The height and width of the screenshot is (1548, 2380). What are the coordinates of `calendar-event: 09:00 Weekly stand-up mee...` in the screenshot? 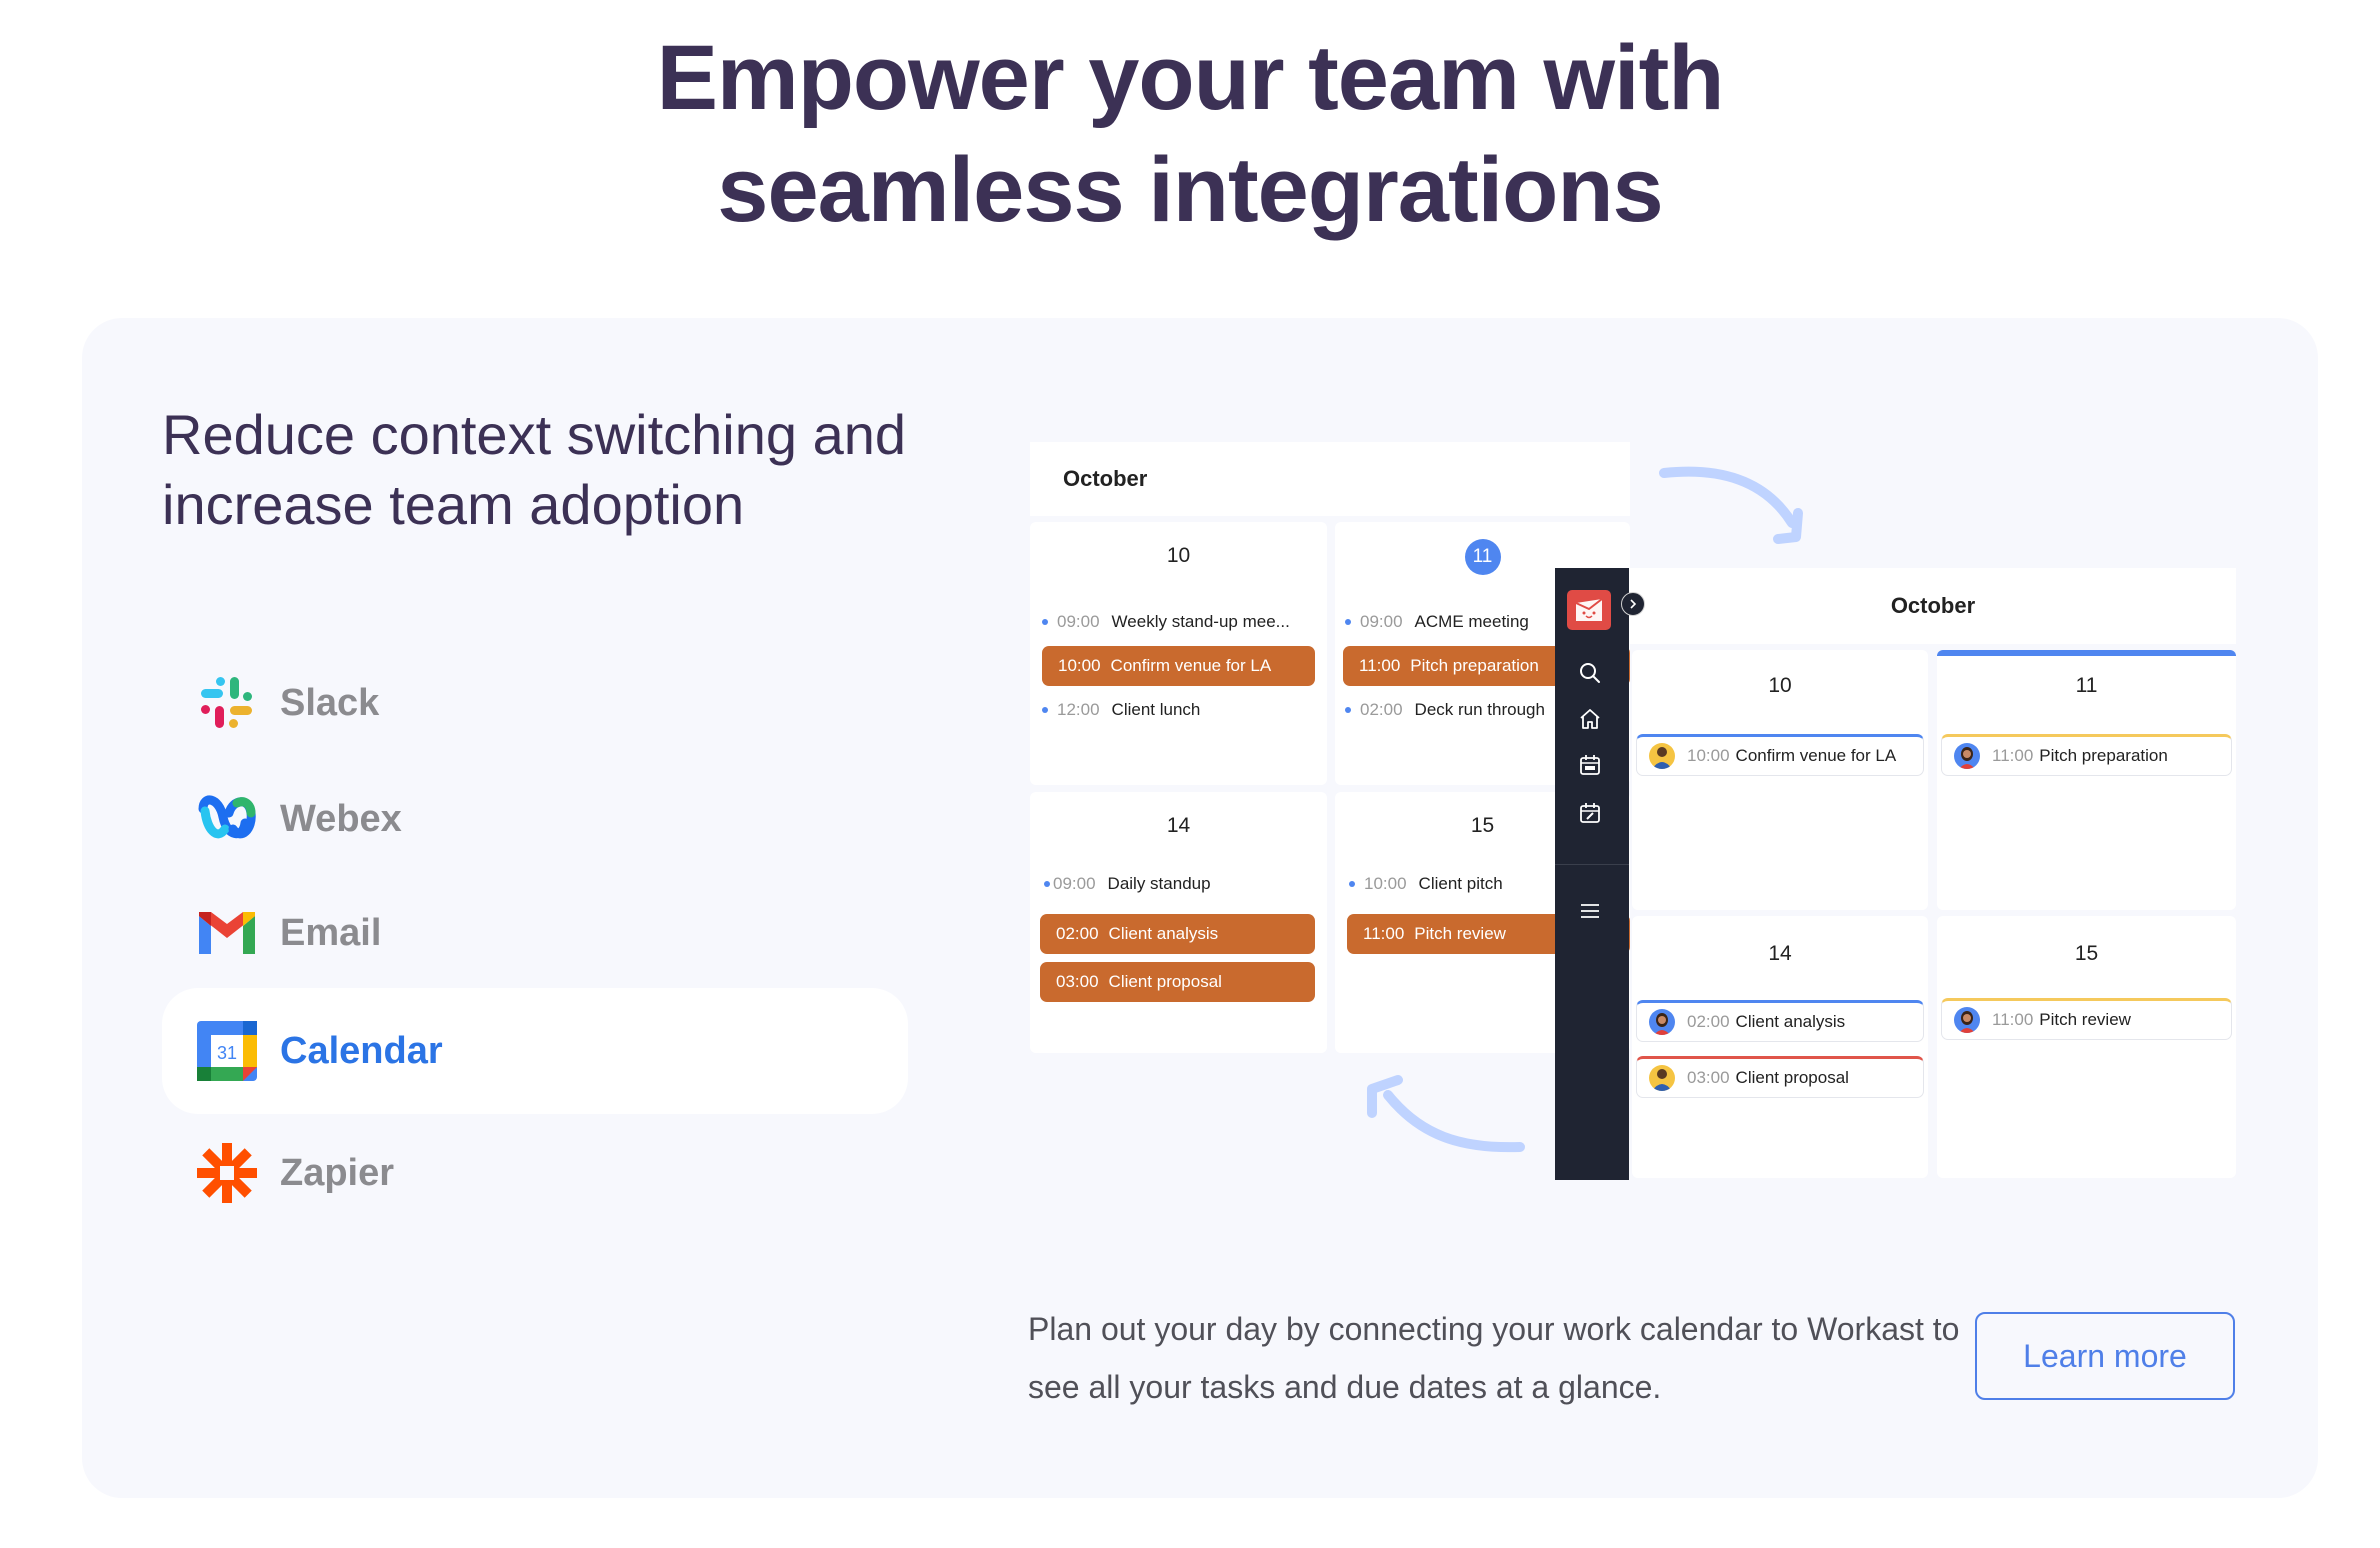 It's located at (1166, 622).